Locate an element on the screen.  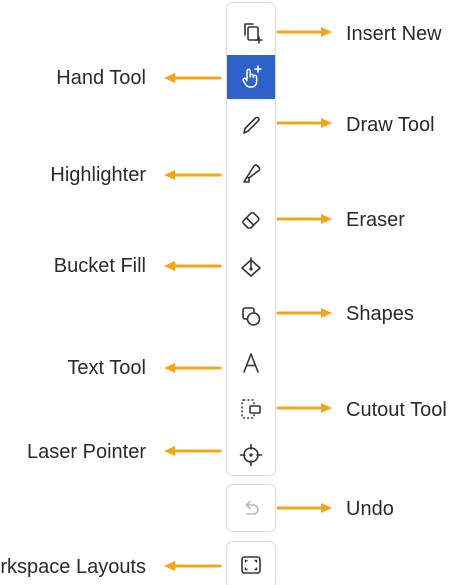
crosshair-icon is located at coordinates (251, 455).